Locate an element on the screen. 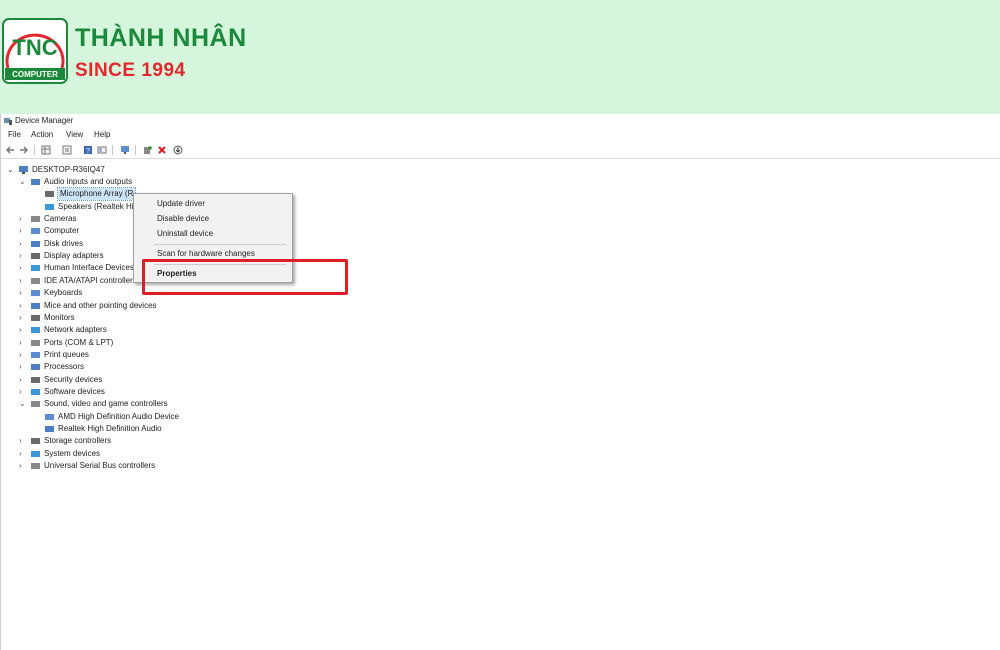  camera-icon is located at coordinates (35, 219).